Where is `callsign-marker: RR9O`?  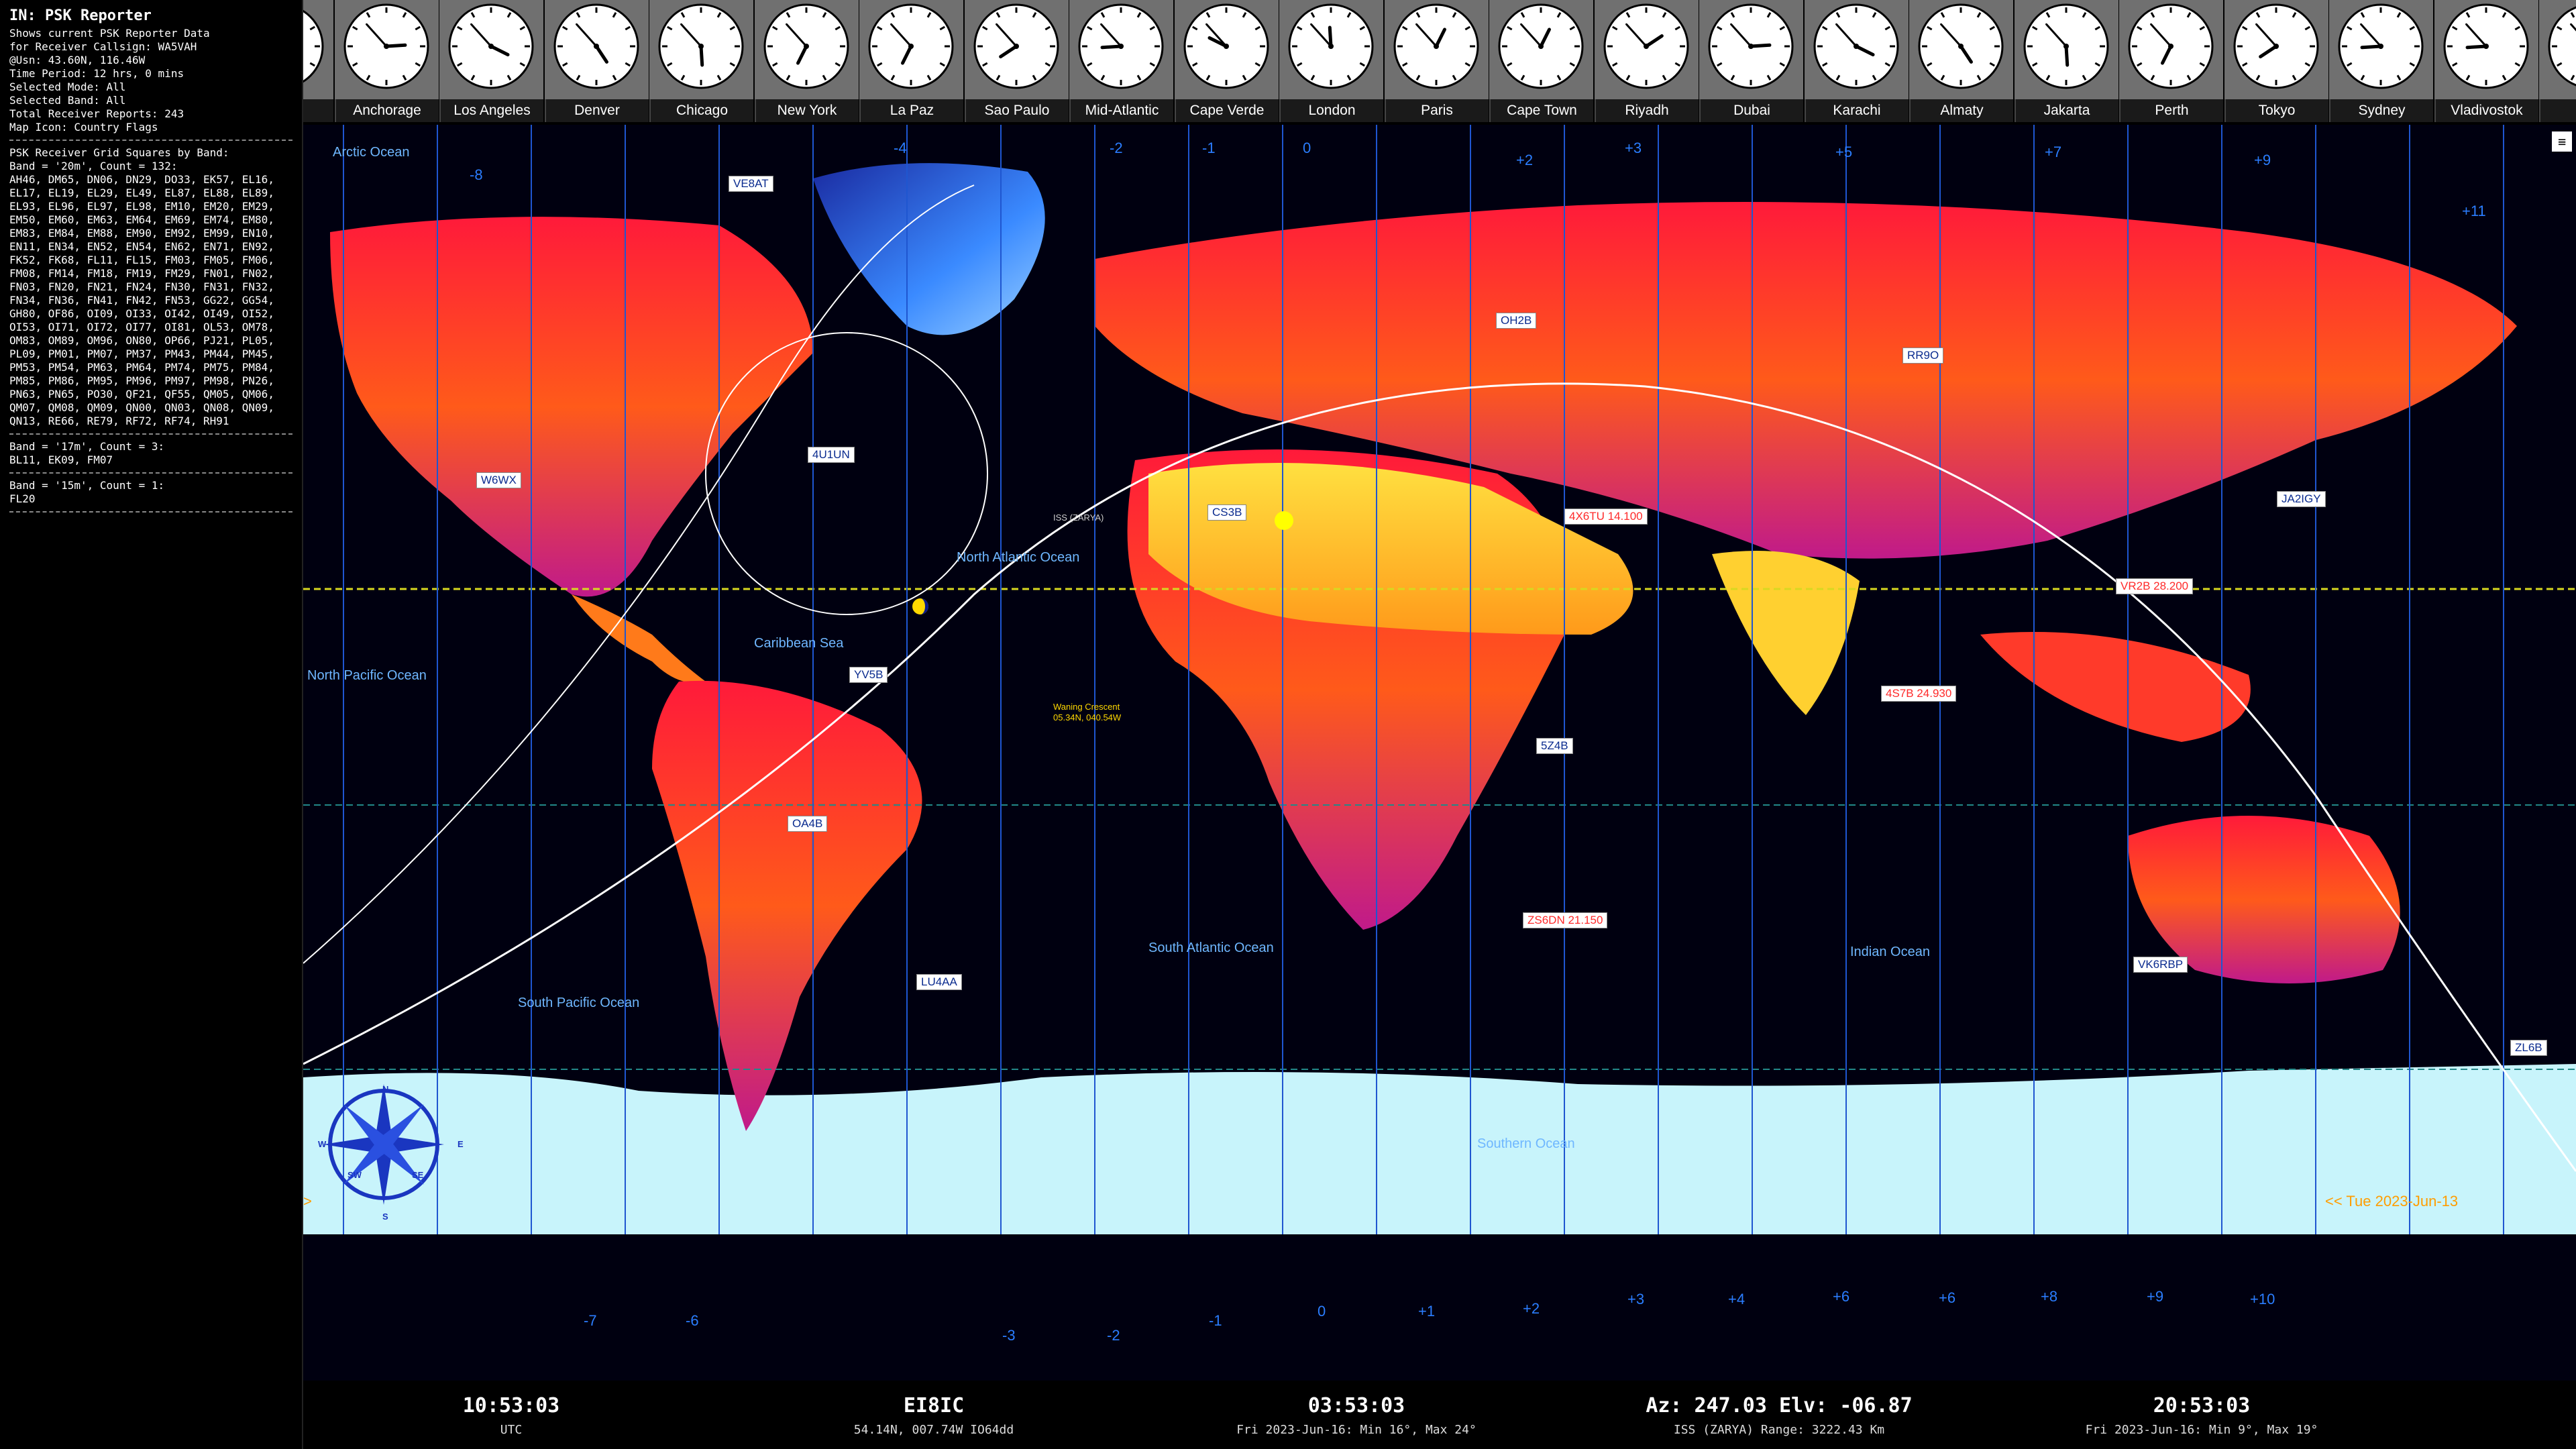 callsign-marker: RR9O is located at coordinates (1923, 355).